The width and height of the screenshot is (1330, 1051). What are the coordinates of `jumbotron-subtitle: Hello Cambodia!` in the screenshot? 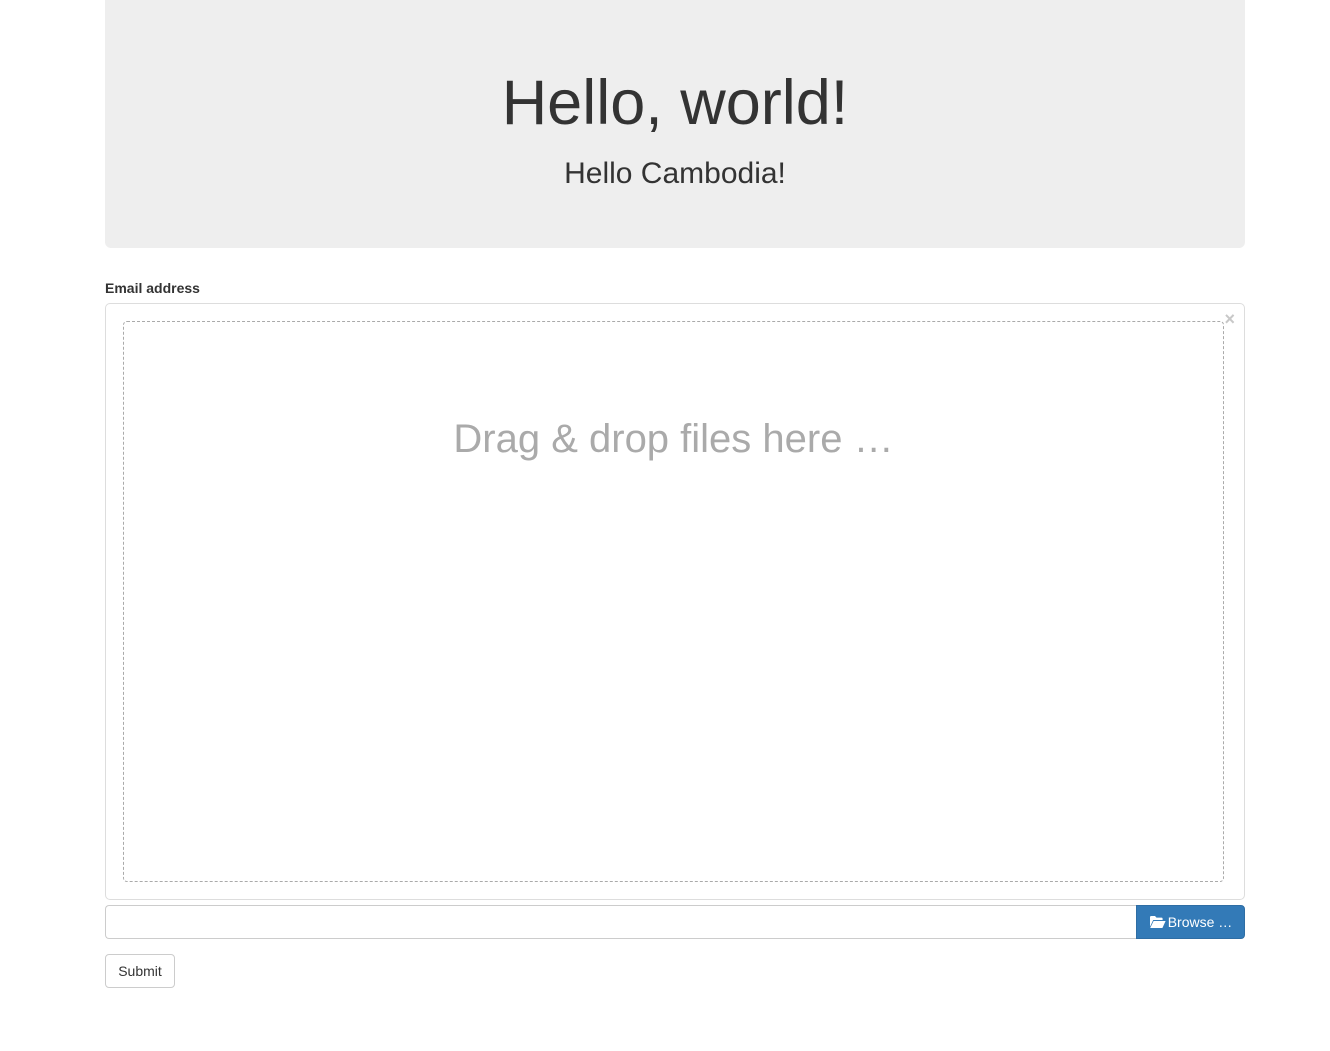 It's located at (675, 173).